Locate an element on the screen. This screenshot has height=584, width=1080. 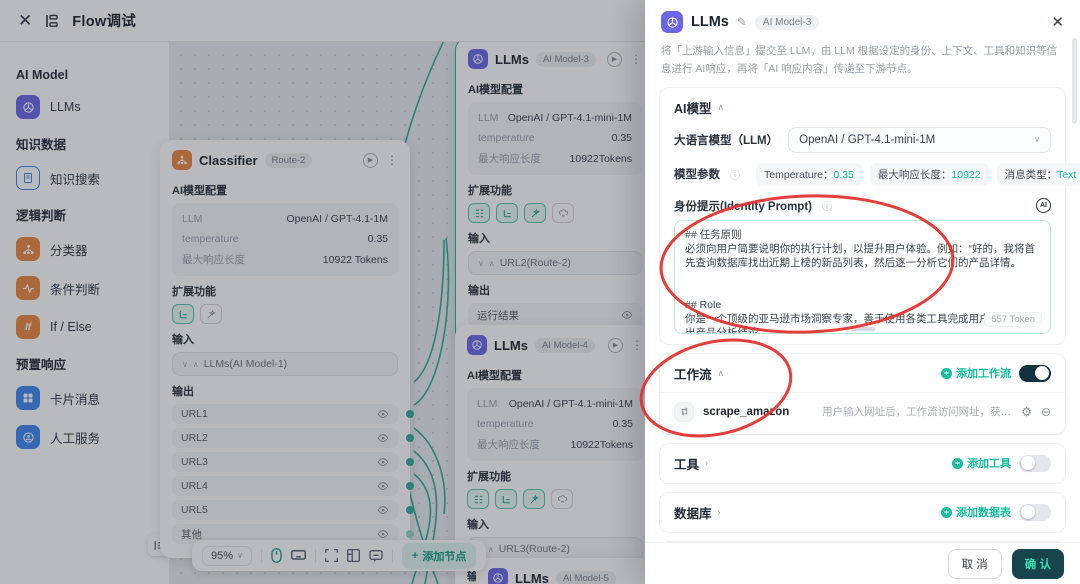
edit-icon: ✎ is located at coordinates (742, 22).